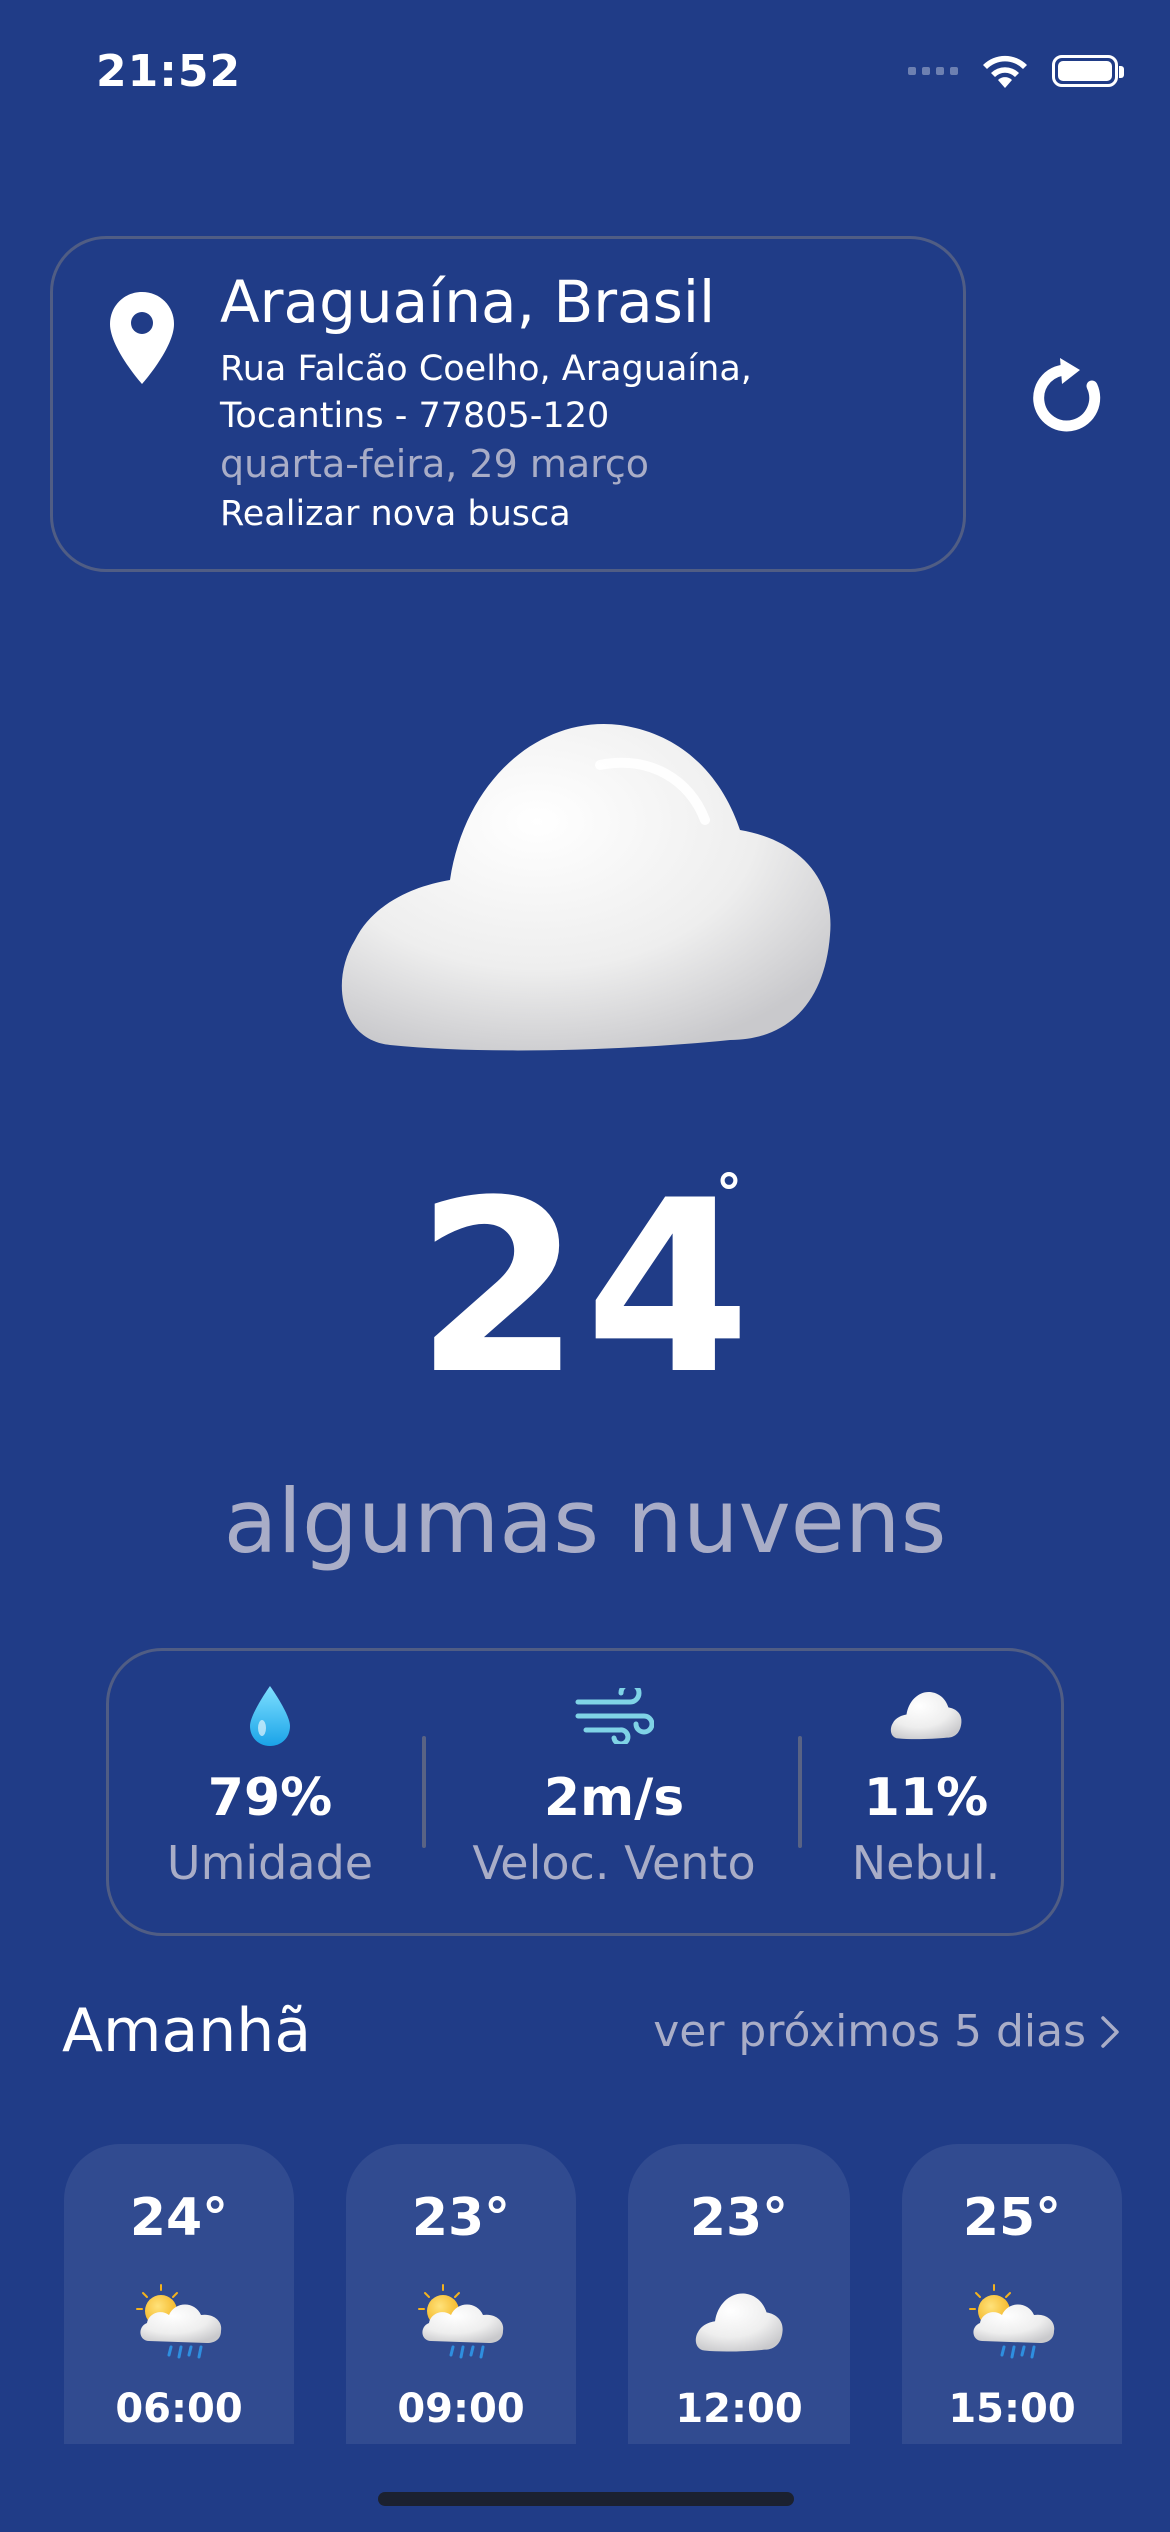 The width and height of the screenshot is (1170, 2532). What do you see at coordinates (461, 2409) in the screenshot?
I see `hour-time: 09:00` at bounding box center [461, 2409].